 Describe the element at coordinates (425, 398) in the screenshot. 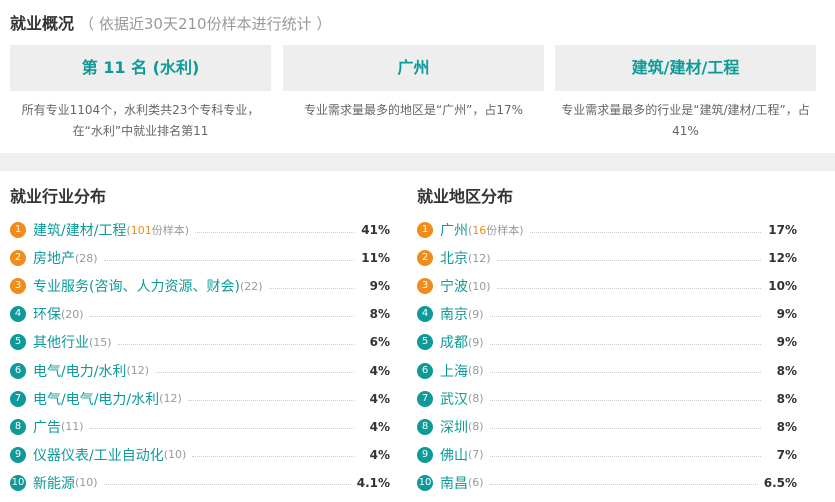

I see `rank-badge: 7` at that location.